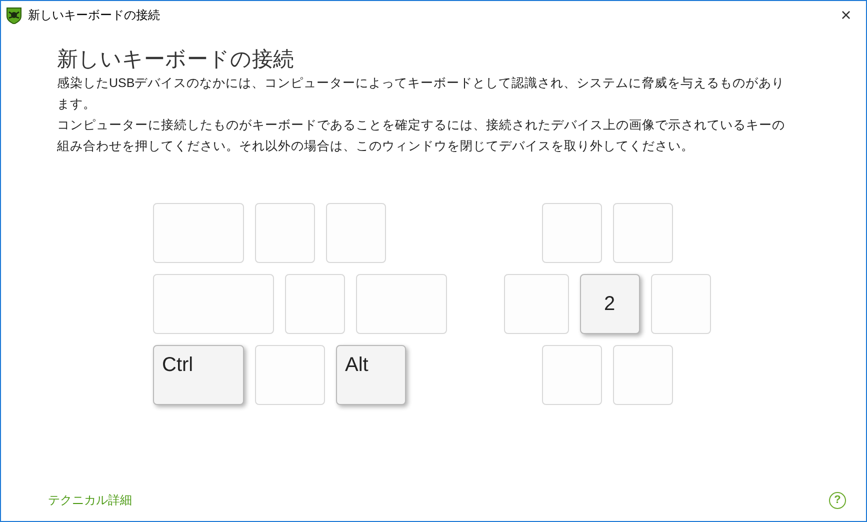  Describe the element at coordinates (14, 15) in the screenshot. I see `shield-logo-icon` at that location.